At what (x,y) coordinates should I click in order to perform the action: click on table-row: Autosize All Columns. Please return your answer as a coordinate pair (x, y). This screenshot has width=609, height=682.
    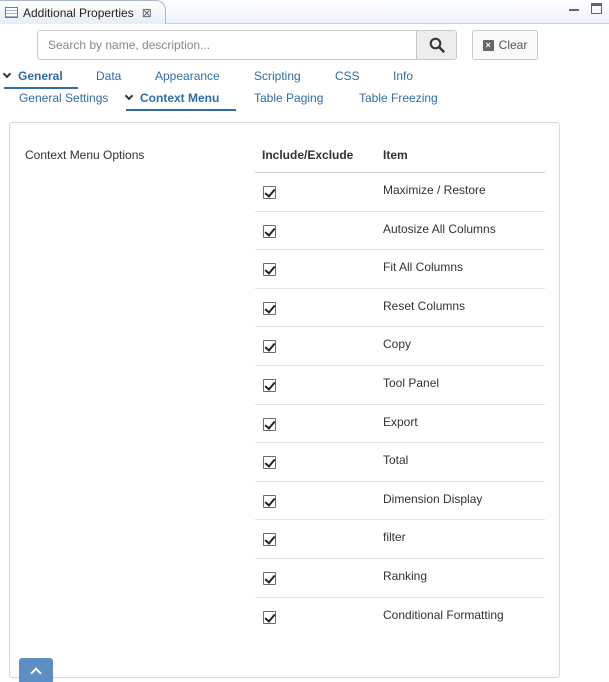
    Looking at the image, I should click on (400, 231).